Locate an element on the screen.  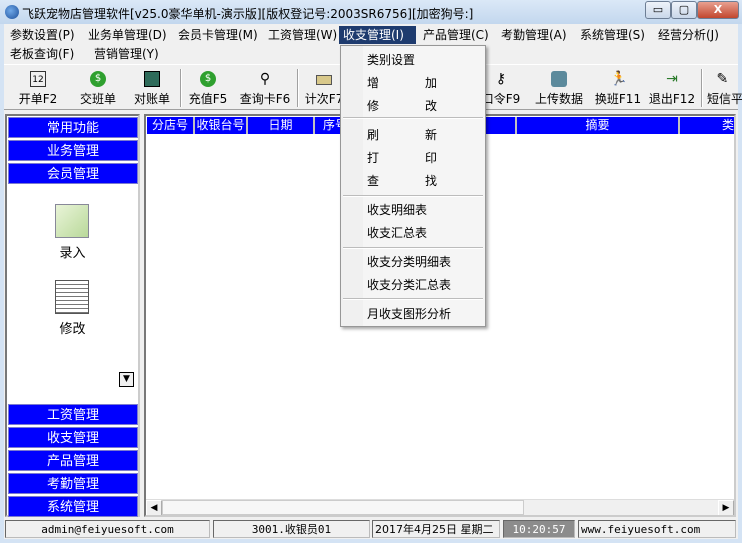
upload-icon is located at coordinates (559, 79).